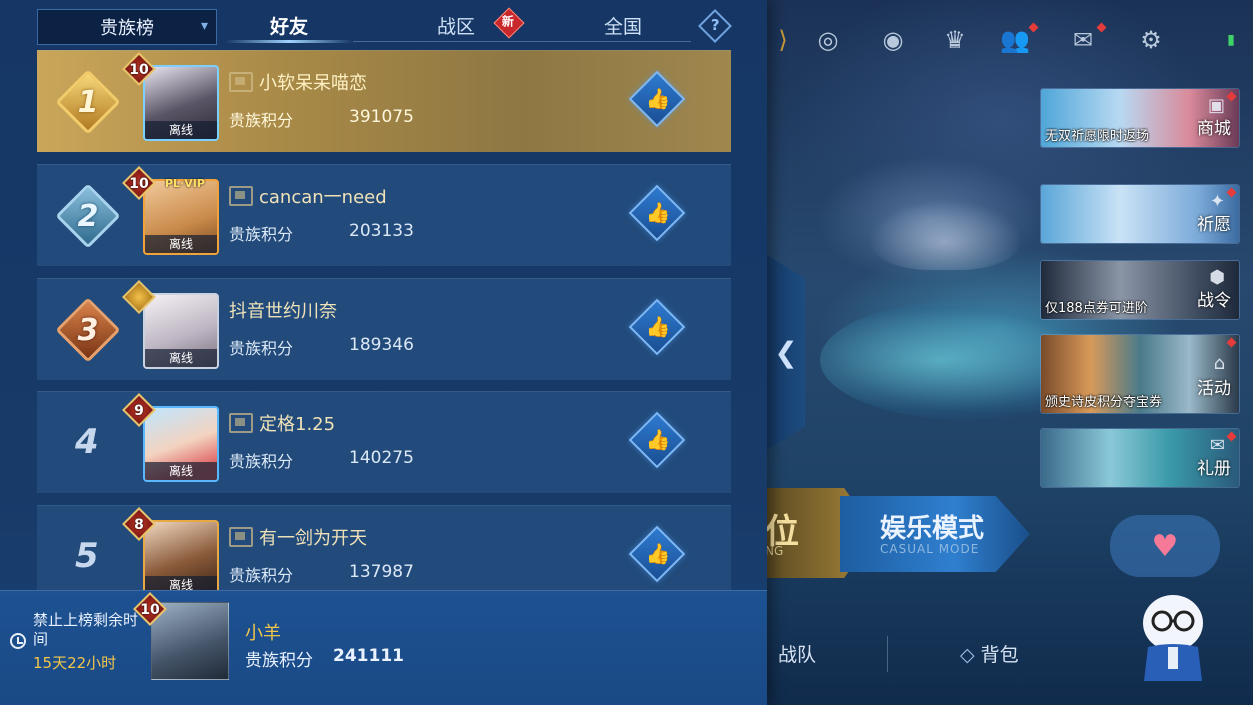  Describe the element at coordinates (1140, 374) in the screenshot. I see `banner-event: ⌂ 颁史诗皮积分夺宝券 活动` at that location.